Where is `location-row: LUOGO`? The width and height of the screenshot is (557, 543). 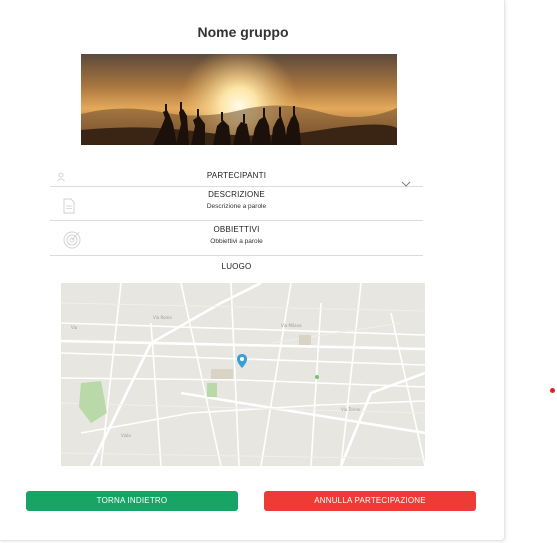 location-row: LUOGO is located at coordinates (236, 268).